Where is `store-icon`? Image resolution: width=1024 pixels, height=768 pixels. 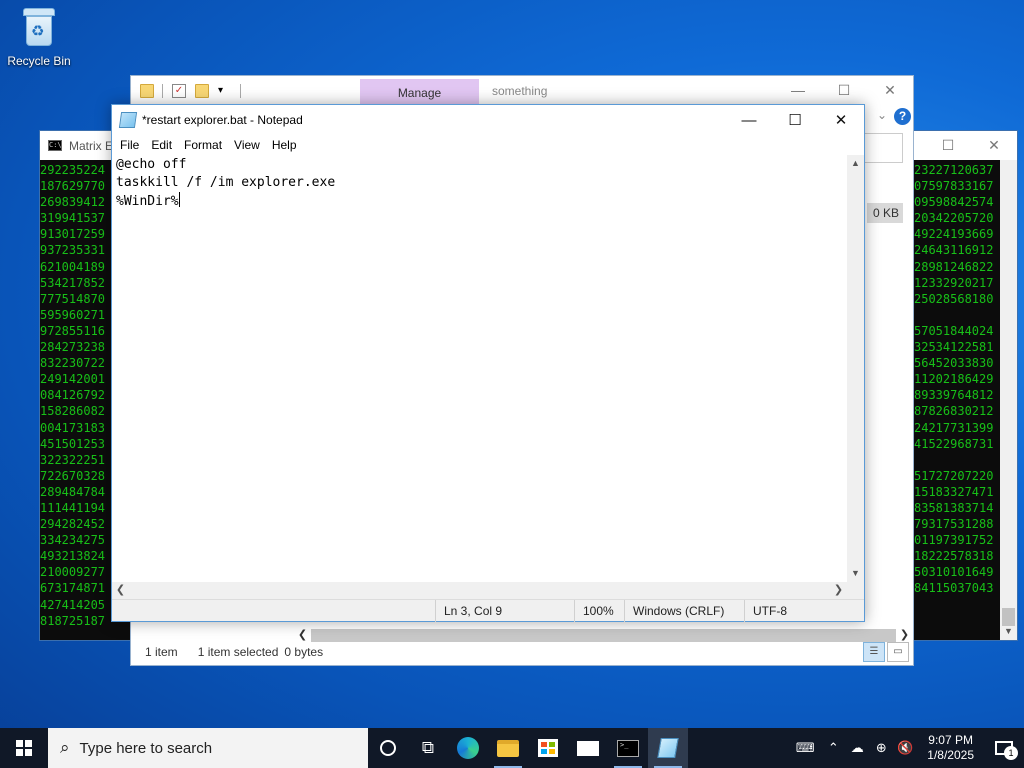 store-icon is located at coordinates (548, 748).